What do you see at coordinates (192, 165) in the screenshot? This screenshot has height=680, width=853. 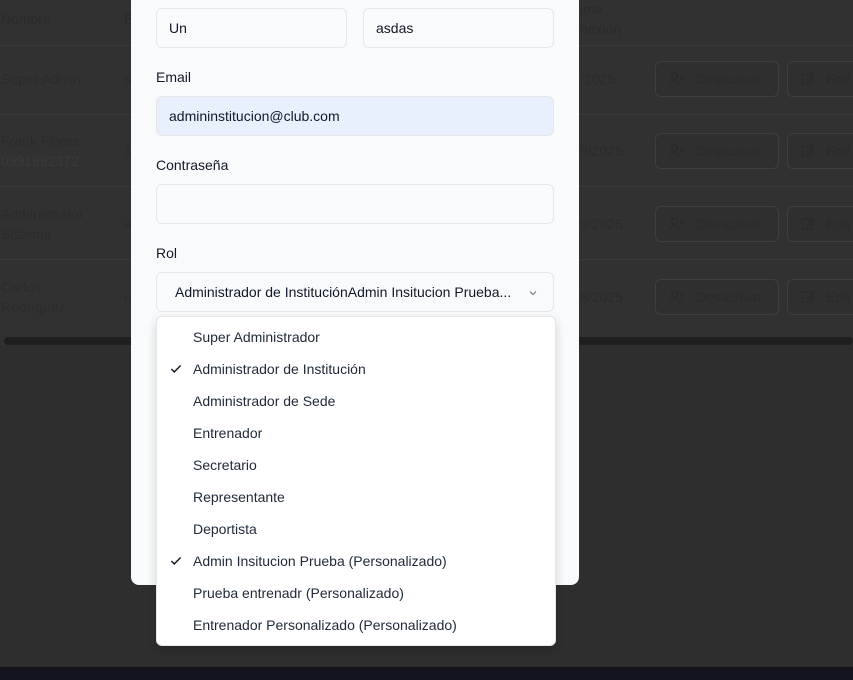 I see `password-label: Contraseña` at bounding box center [192, 165].